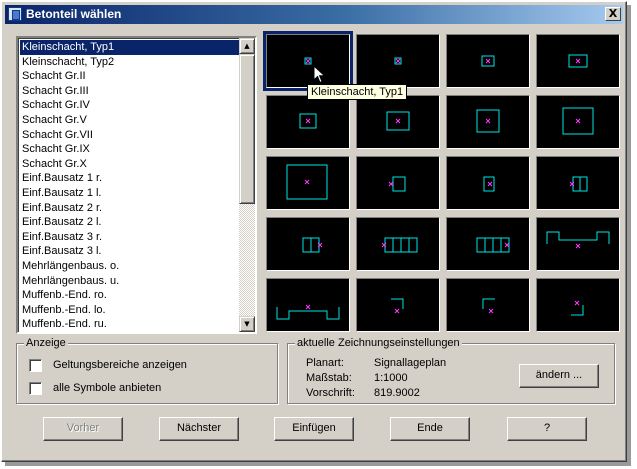  What do you see at coordinates (391, 378) in the screenshot?
I see `massstab-value: 1:1000` at bounding box center [391, 378].